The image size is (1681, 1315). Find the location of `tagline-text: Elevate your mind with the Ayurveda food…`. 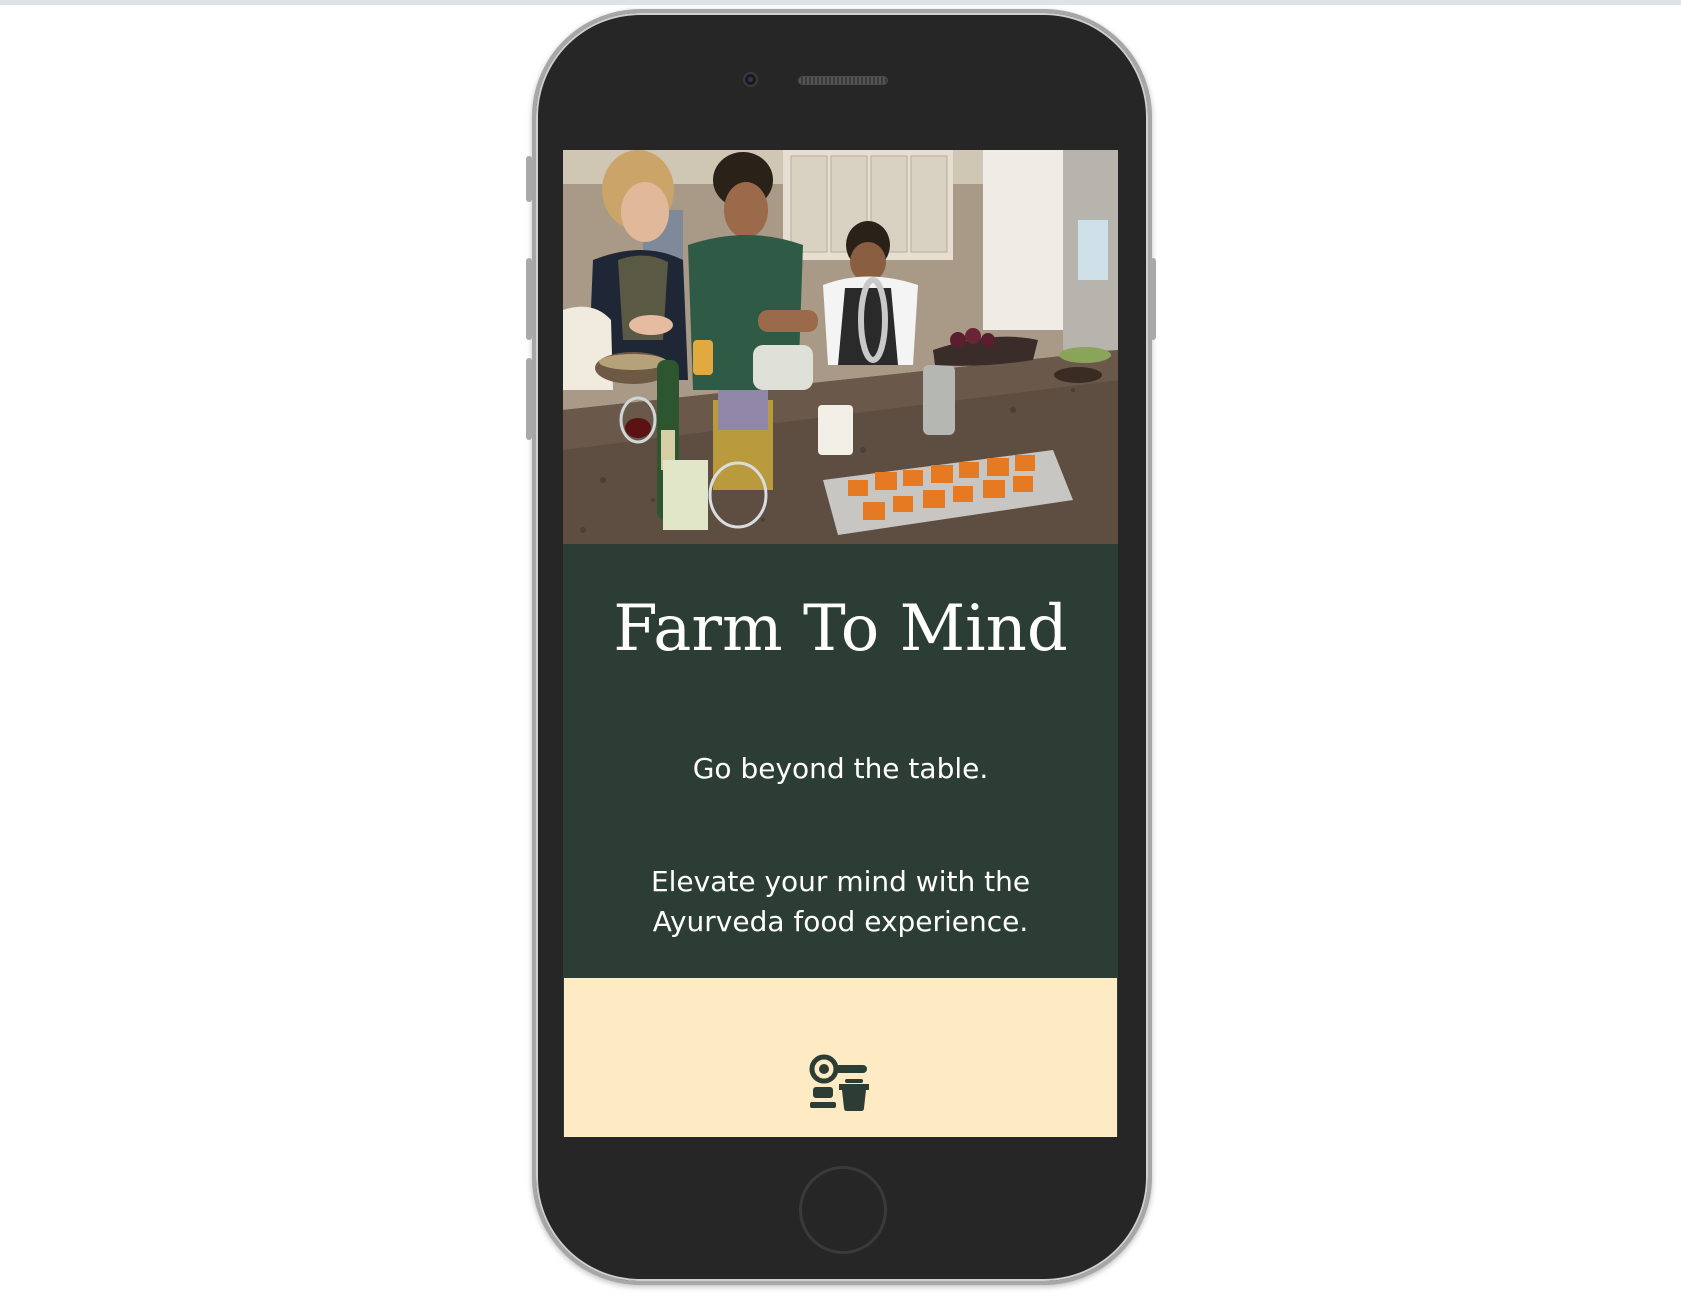

tagline-text: Elevate your mind with the Ayurveda food… is located at coordinates (840, 901).